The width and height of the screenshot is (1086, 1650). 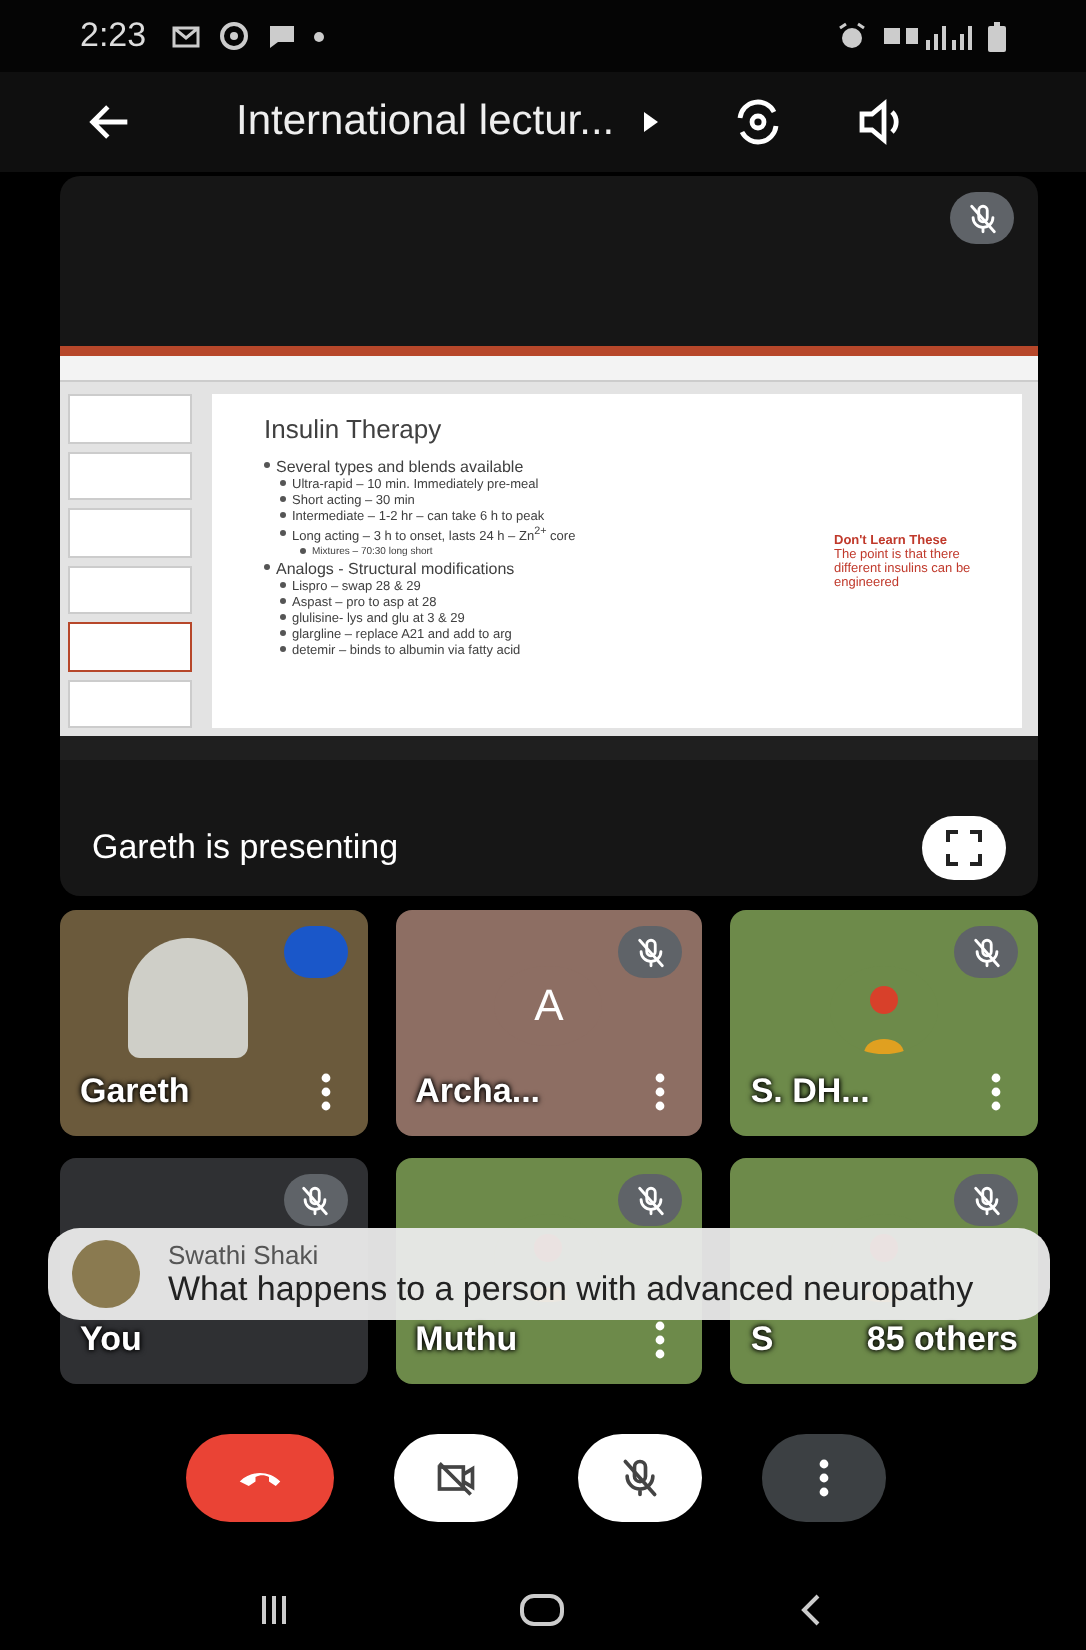 I want to click on clock: 2:23, so click(x=113, y=36).